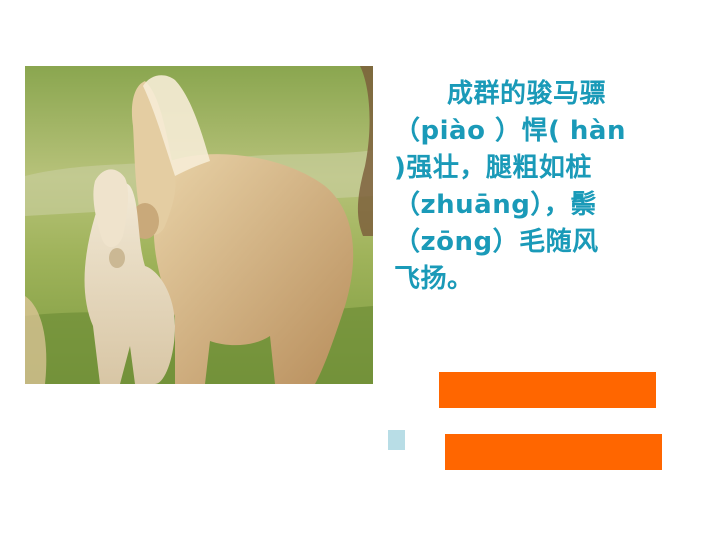 The width and height of the screenshot is (720, 540). Describe the element at coordinates (493, 168) in the screenshot. I see `passage-line-3: )强壮，腿粗如桩` at that location.